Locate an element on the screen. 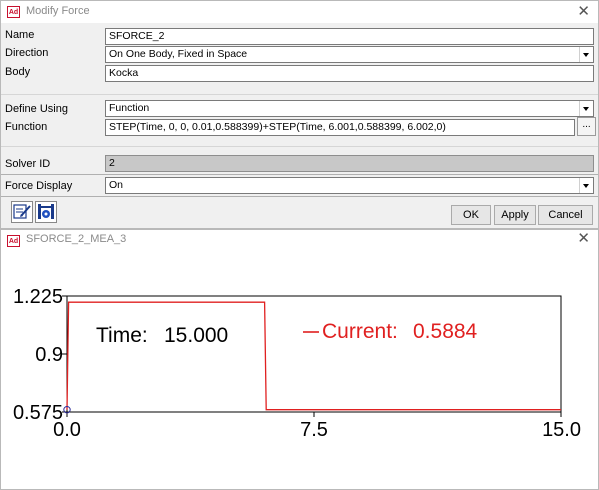  name-field: SFORCE_2 is located at coordinates (349, 36).